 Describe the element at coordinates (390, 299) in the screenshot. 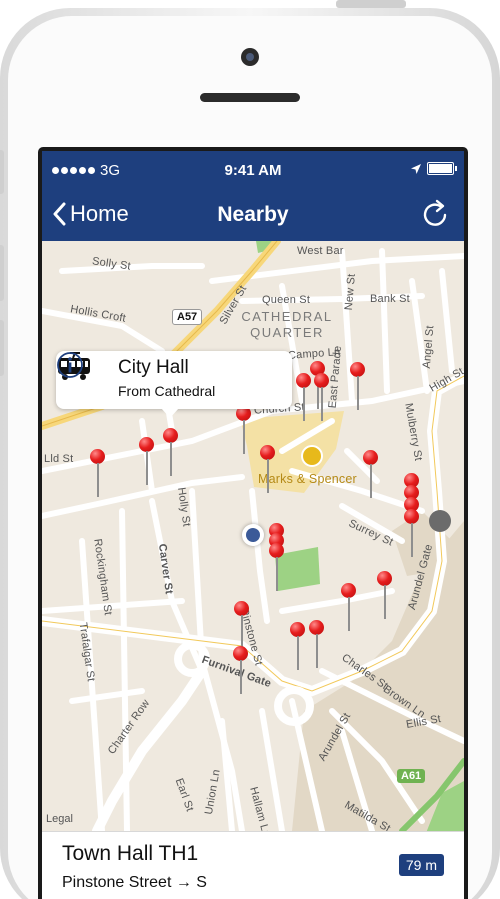

I see `road-label: Bank St` at that location.